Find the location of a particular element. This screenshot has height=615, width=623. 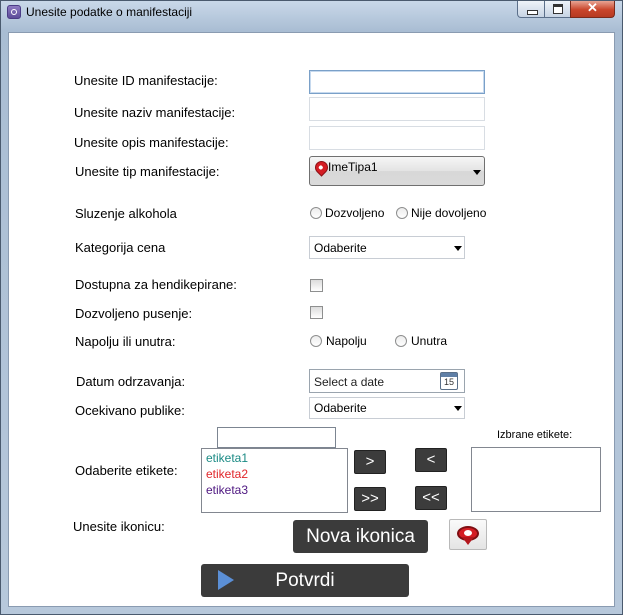

cena-selected: Odaberite is located at coordinates (340, 248).